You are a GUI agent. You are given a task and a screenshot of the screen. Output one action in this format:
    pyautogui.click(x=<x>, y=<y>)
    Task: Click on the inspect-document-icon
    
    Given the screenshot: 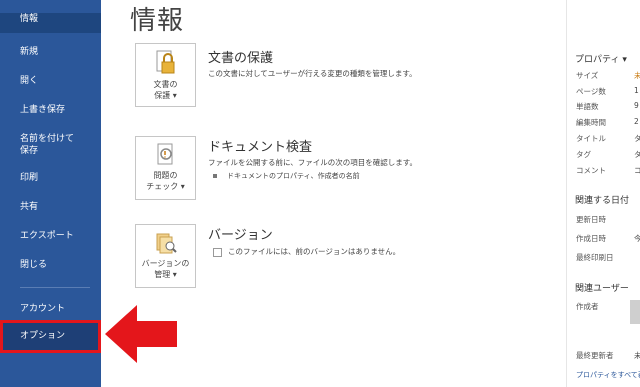 What is the action you would take?
    pyautogui.click(x=165, y=154)
    